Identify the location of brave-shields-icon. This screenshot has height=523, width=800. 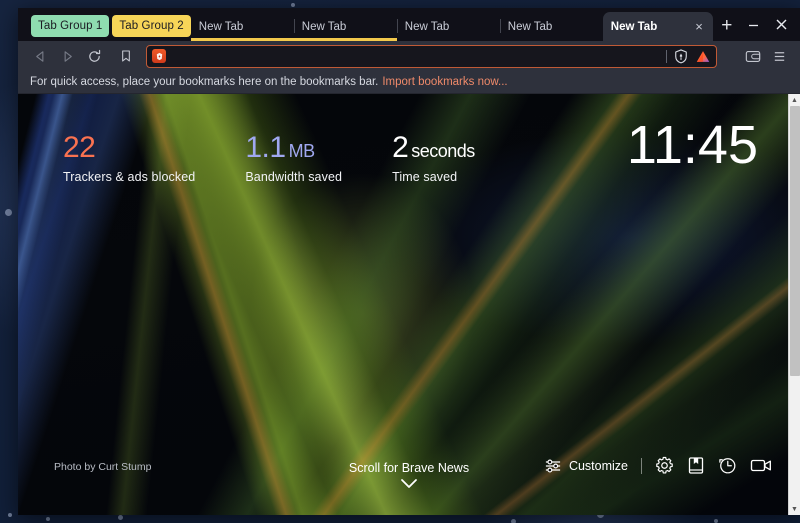
(681, 56).